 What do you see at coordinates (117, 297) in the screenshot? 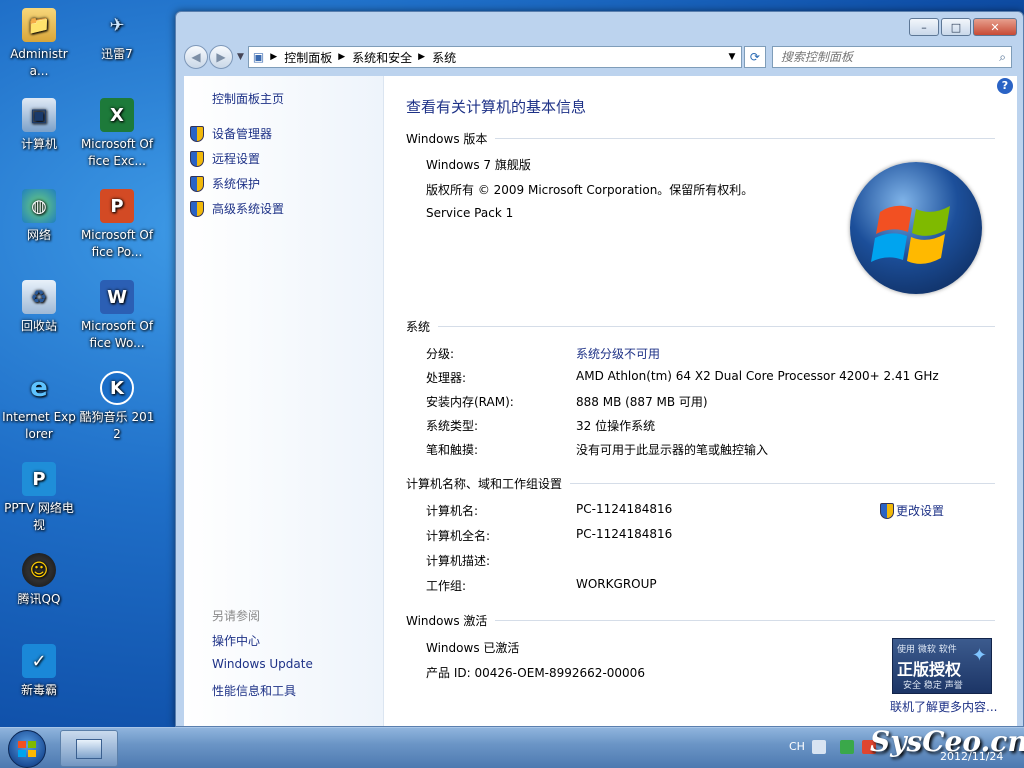
I see `word-icon: W` at bounding box center [117, 297].